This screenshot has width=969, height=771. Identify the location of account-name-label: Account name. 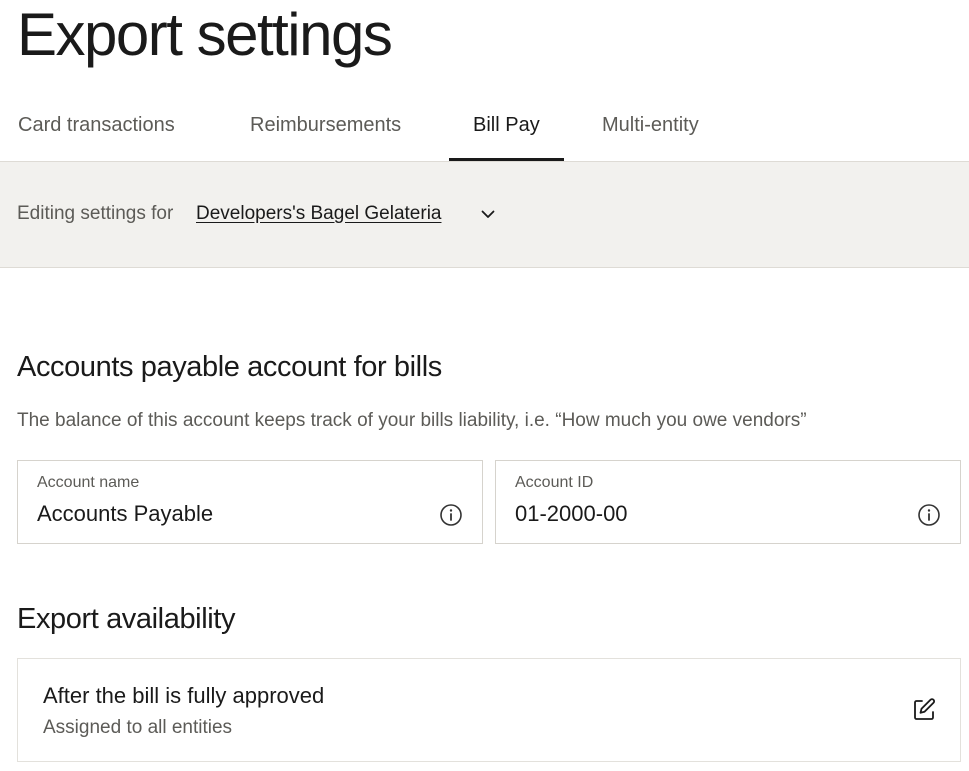
(88, 482).